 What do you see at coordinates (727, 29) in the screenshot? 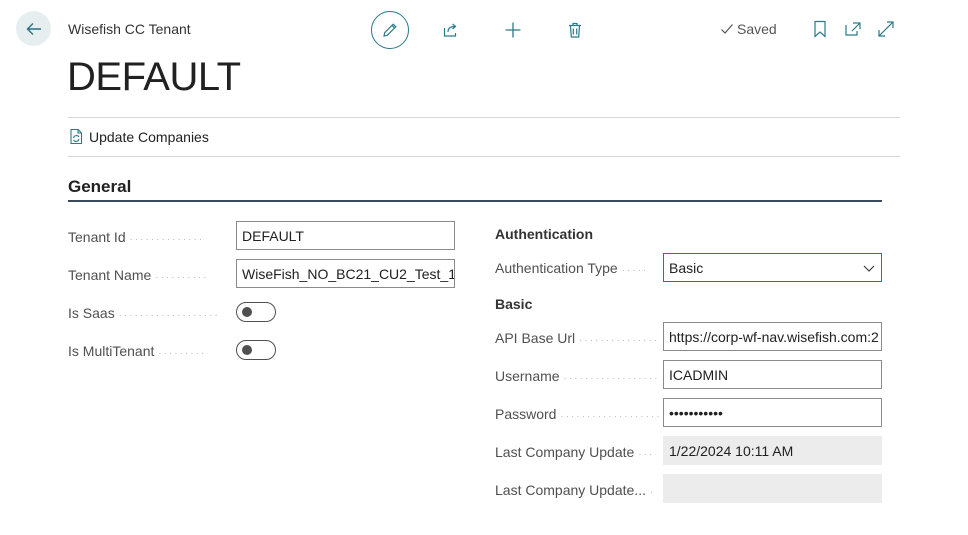
I see `checkmark-icon` at bounding box center [727, 29].